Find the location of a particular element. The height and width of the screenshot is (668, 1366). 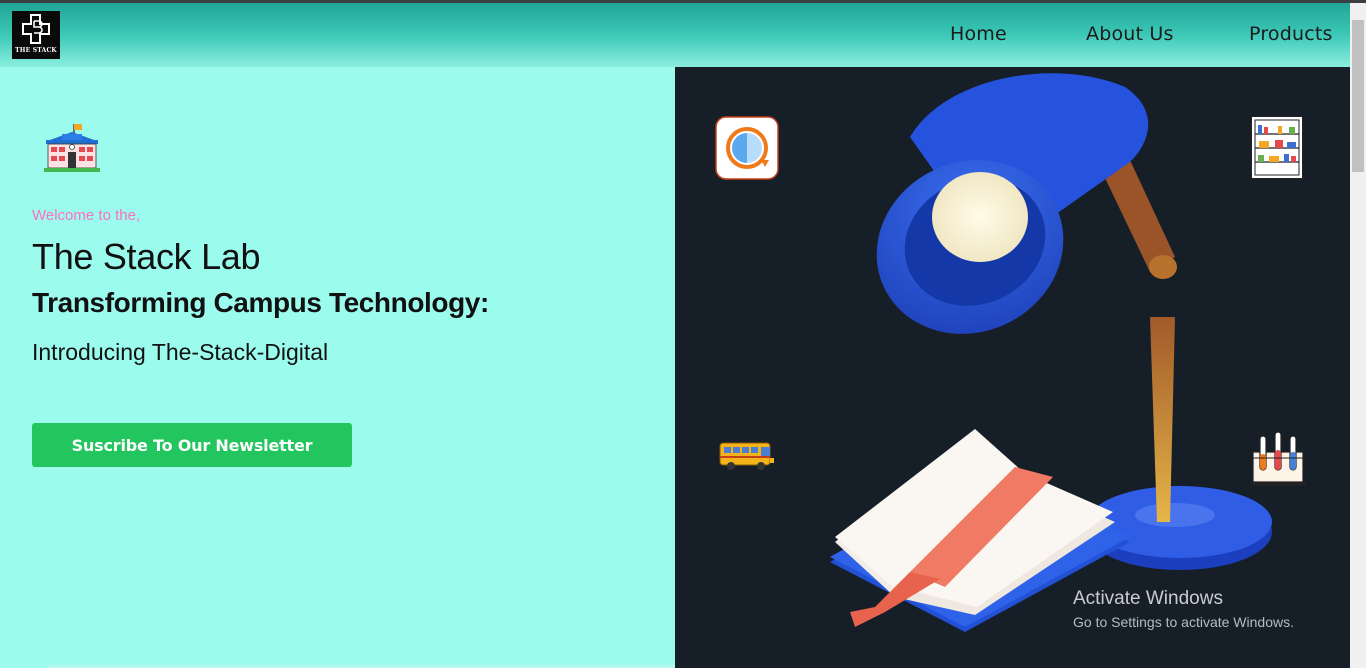

test-tubes-icon is located at coordinates (1278, 460).